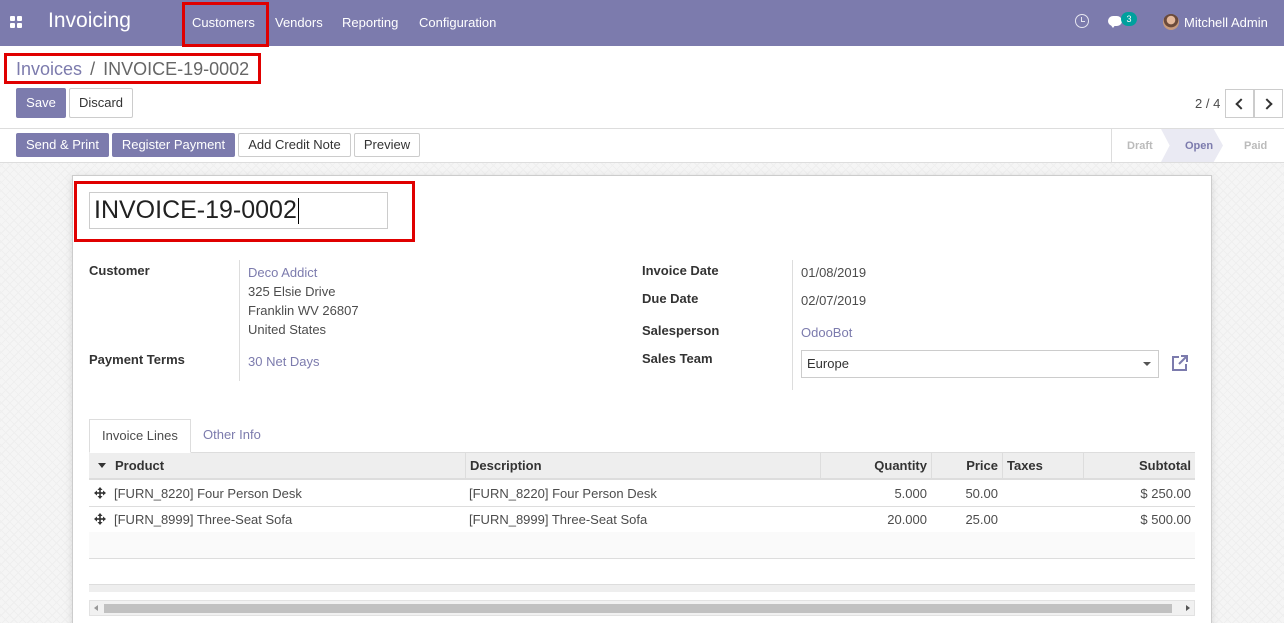  I want to click on line-product: [FURN_8220] Four Person Desk, so click(287, 493).